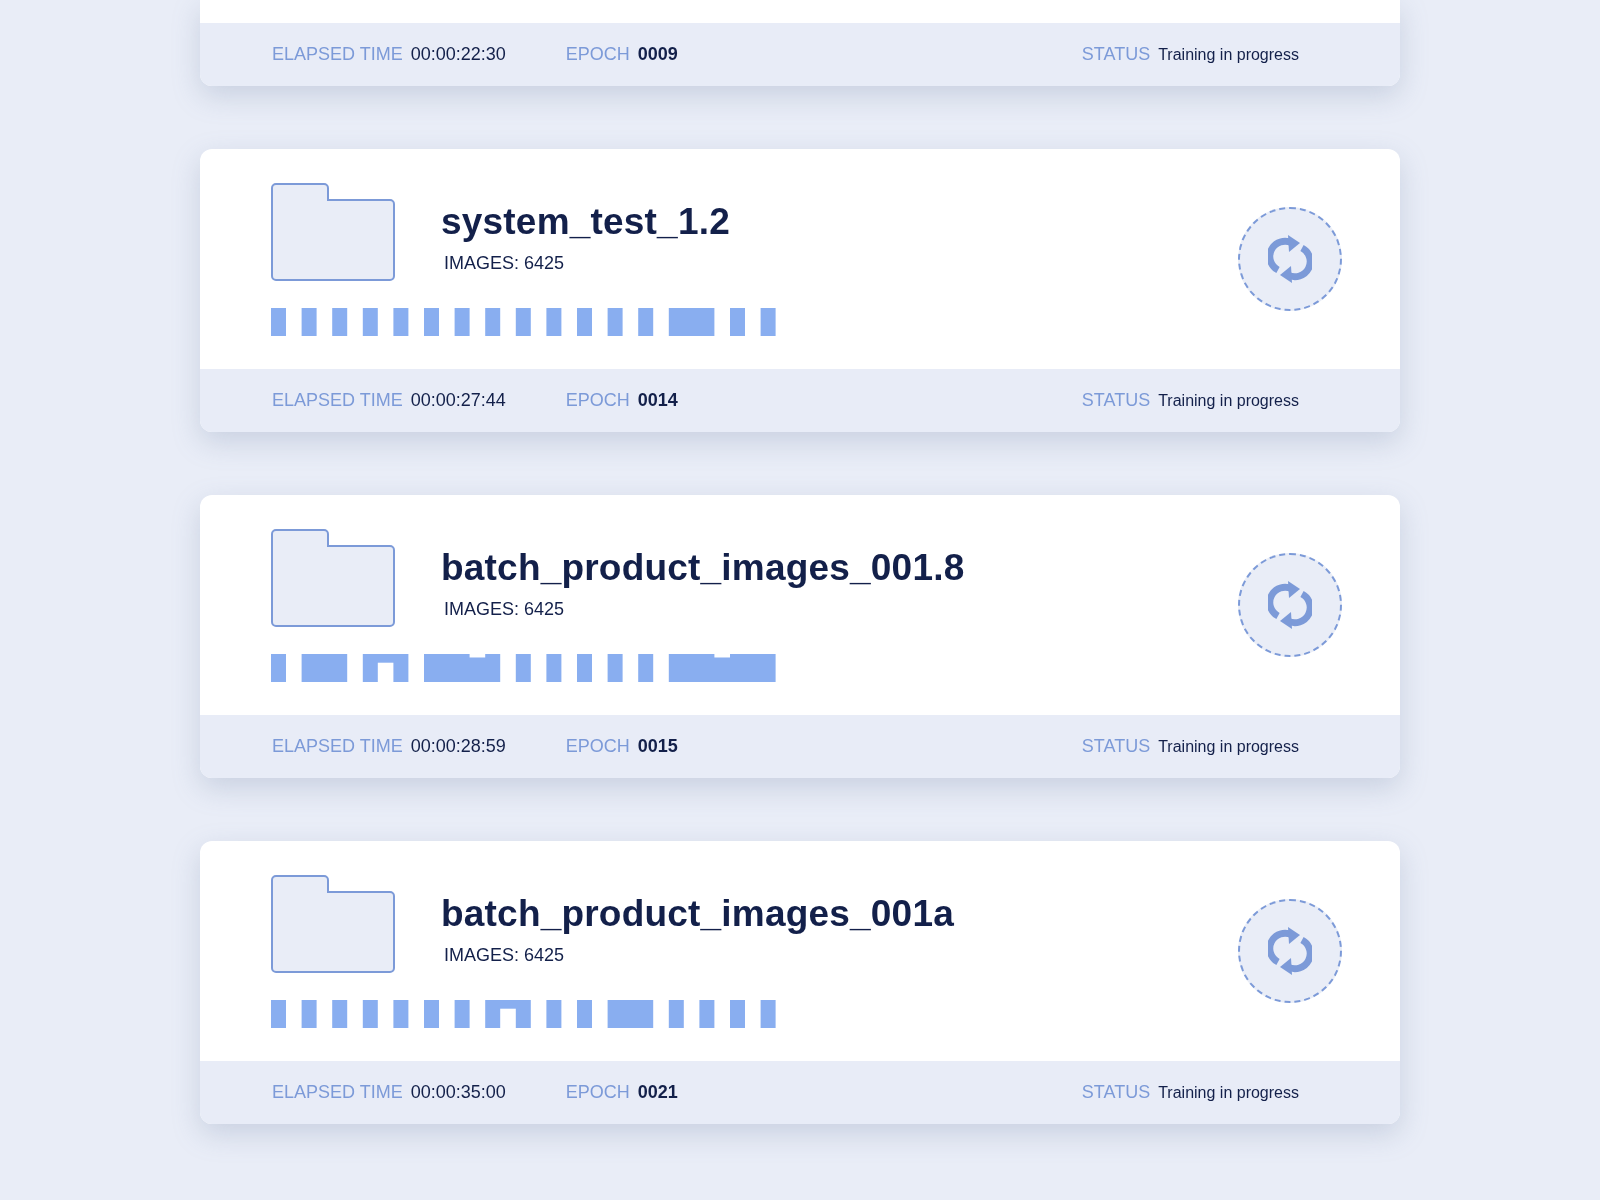 This screenshot has width=1600, height=1200. What do you see at coordinates (657, 54) in the screenshot?
I see `epoch-value: 0009` at bounding box center [657, 54].